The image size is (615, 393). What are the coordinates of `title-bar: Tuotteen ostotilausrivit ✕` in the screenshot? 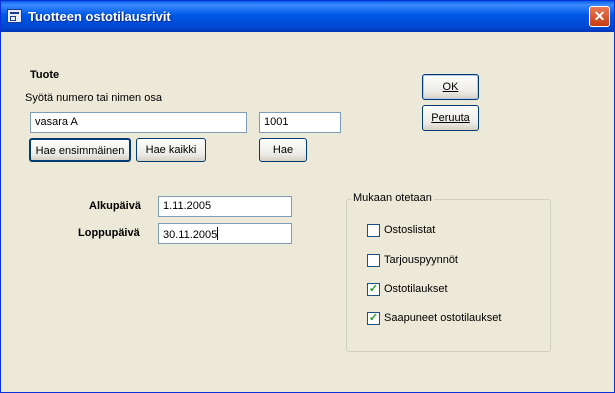 It's located at (307, 16).